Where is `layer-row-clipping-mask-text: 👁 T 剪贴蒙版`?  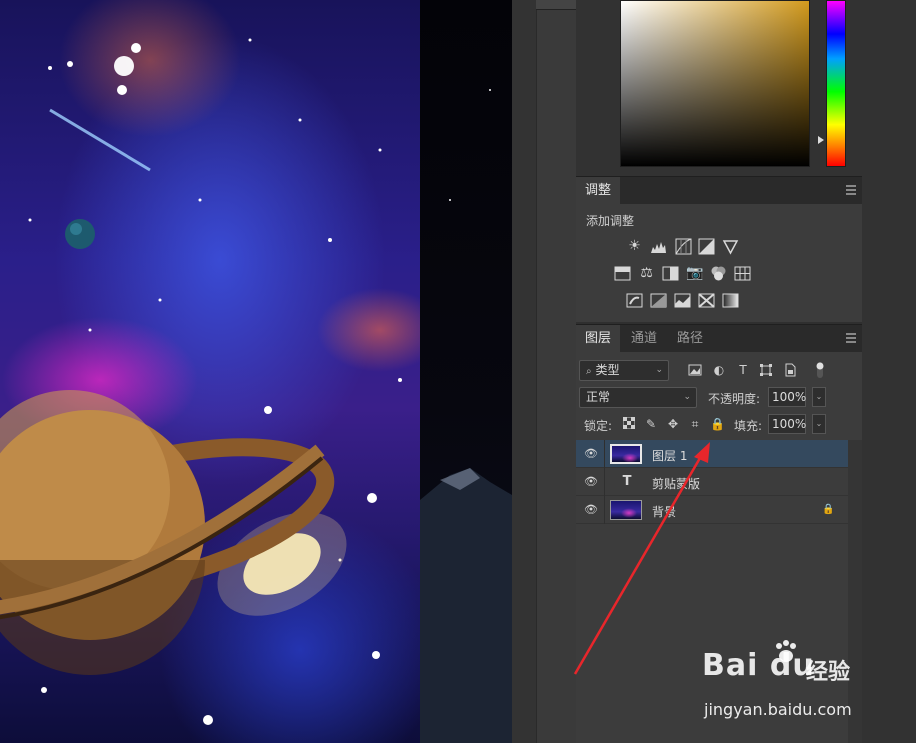
layer-row-clipping-mask-text: 👁 T 剪贴蒙版 is located at coordinates (712, 482).